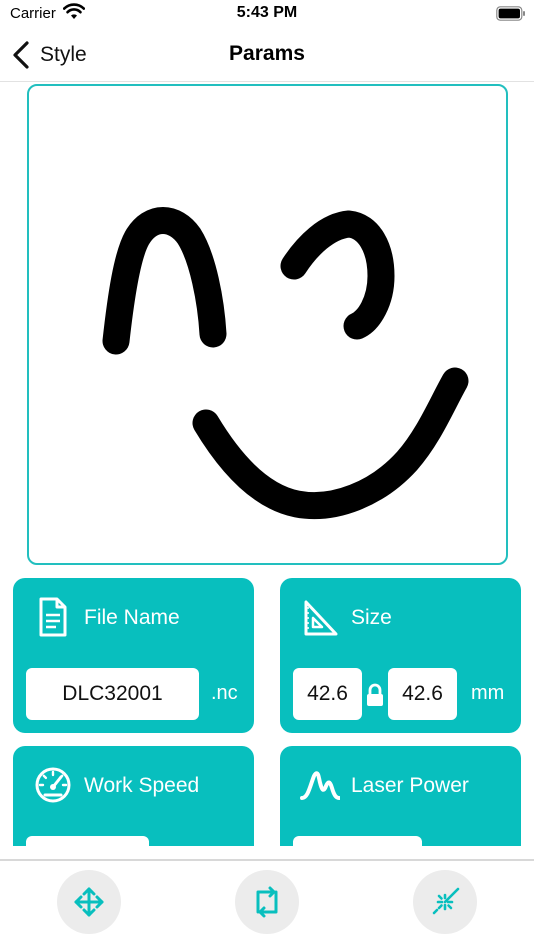 The image size is (534, 950). Describe the element at coordinates (53, 617) in the screenshot. I see `document-icon` at that location.